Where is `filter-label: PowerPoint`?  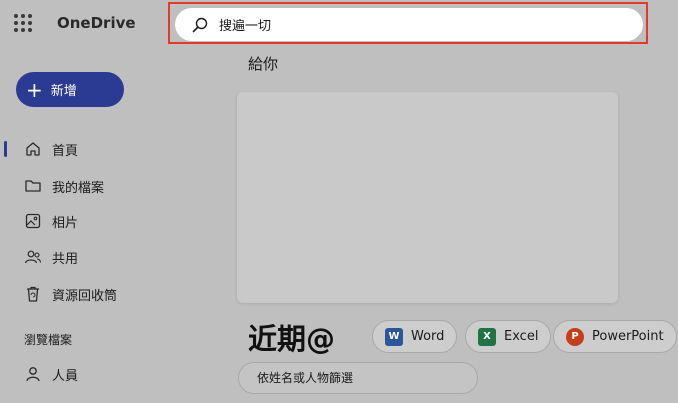 filter-label: PowerPoint is located at coordinates (628, 336).